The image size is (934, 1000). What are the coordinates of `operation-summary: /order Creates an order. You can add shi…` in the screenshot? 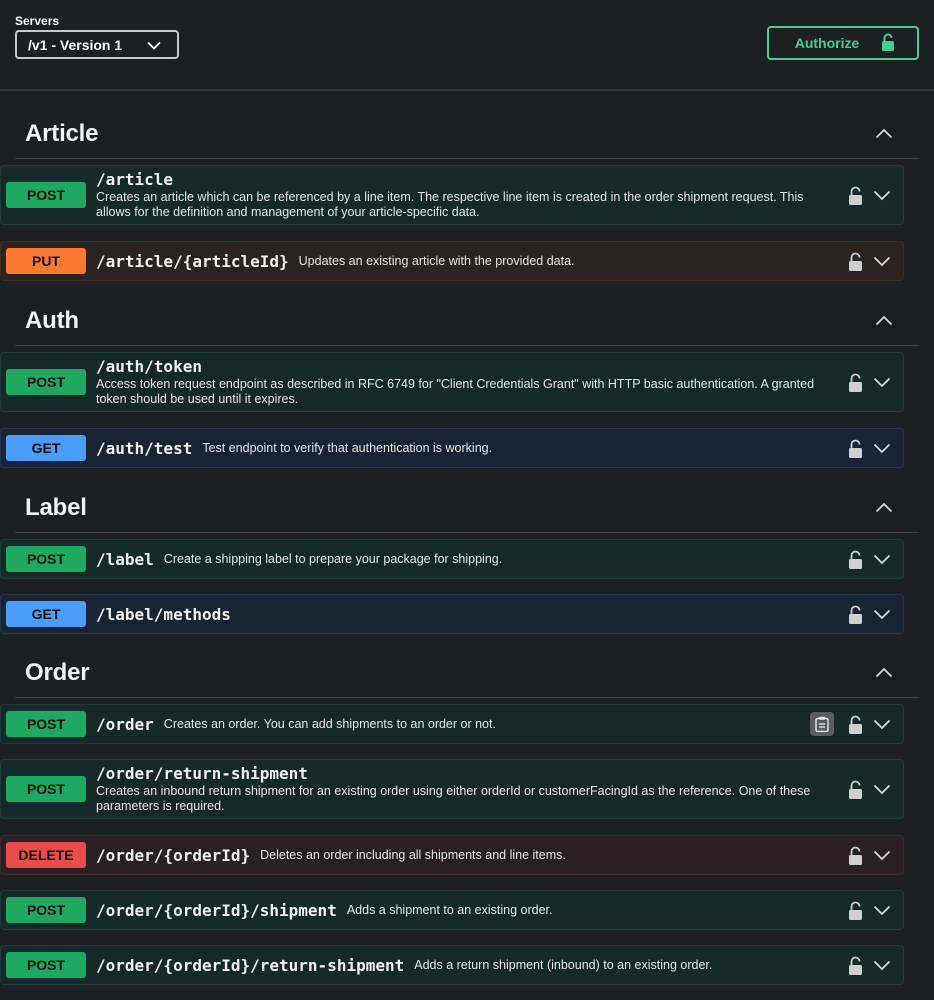 It's located at (499, 724).